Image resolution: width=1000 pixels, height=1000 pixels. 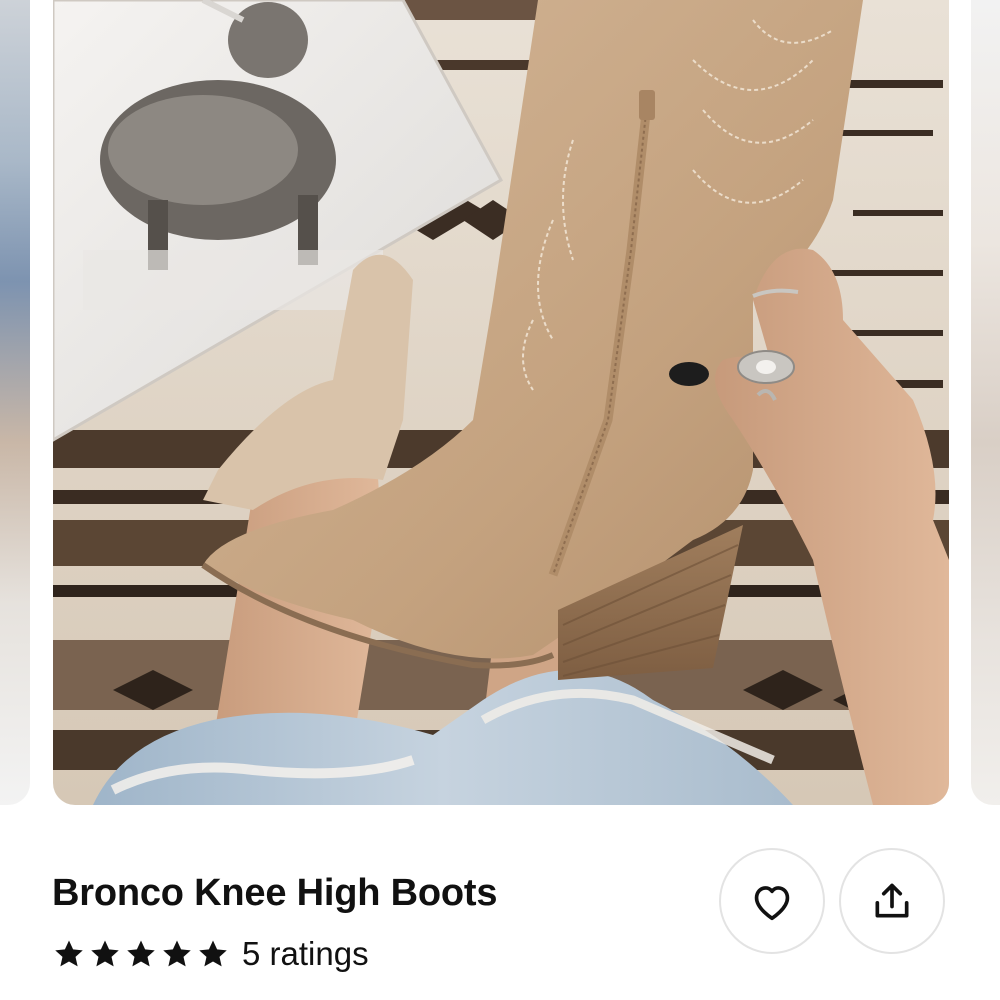 What do you see at coordinates (985, 402) in the screenshot?
I see `next-image` at bounding box center [985, 402].